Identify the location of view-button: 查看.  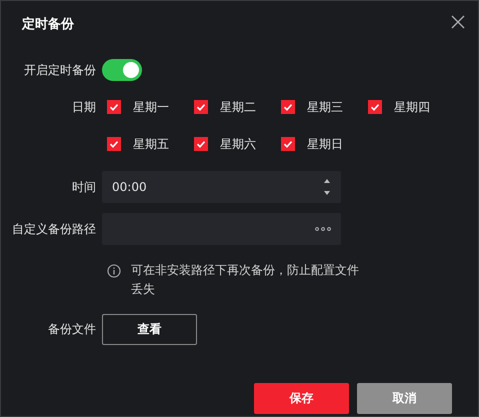
(149, 329).